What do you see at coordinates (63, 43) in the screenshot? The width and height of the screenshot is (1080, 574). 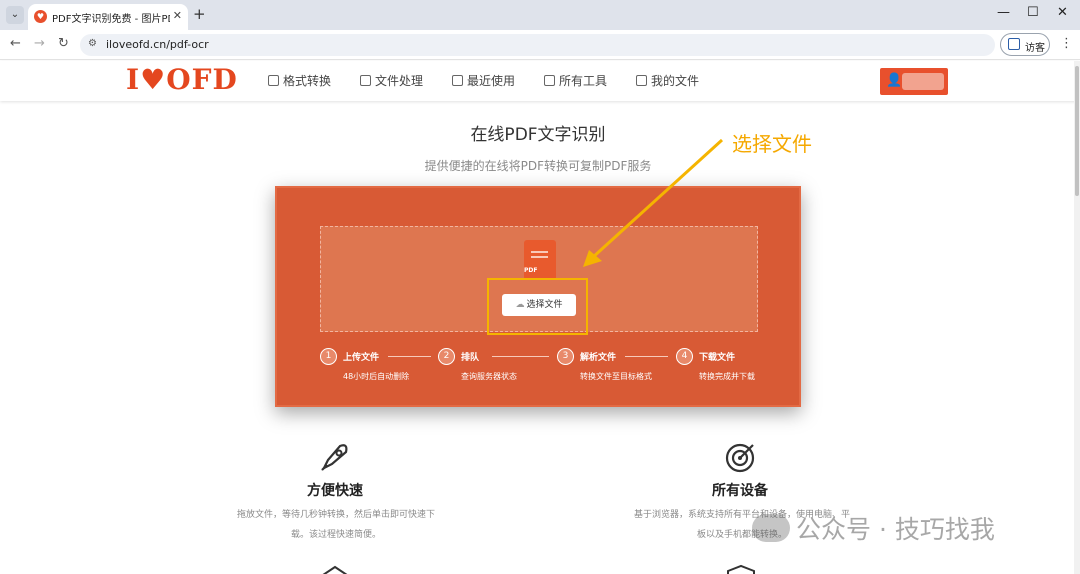 I see `reload-icon: ↻` at bounding box center [63, 43].